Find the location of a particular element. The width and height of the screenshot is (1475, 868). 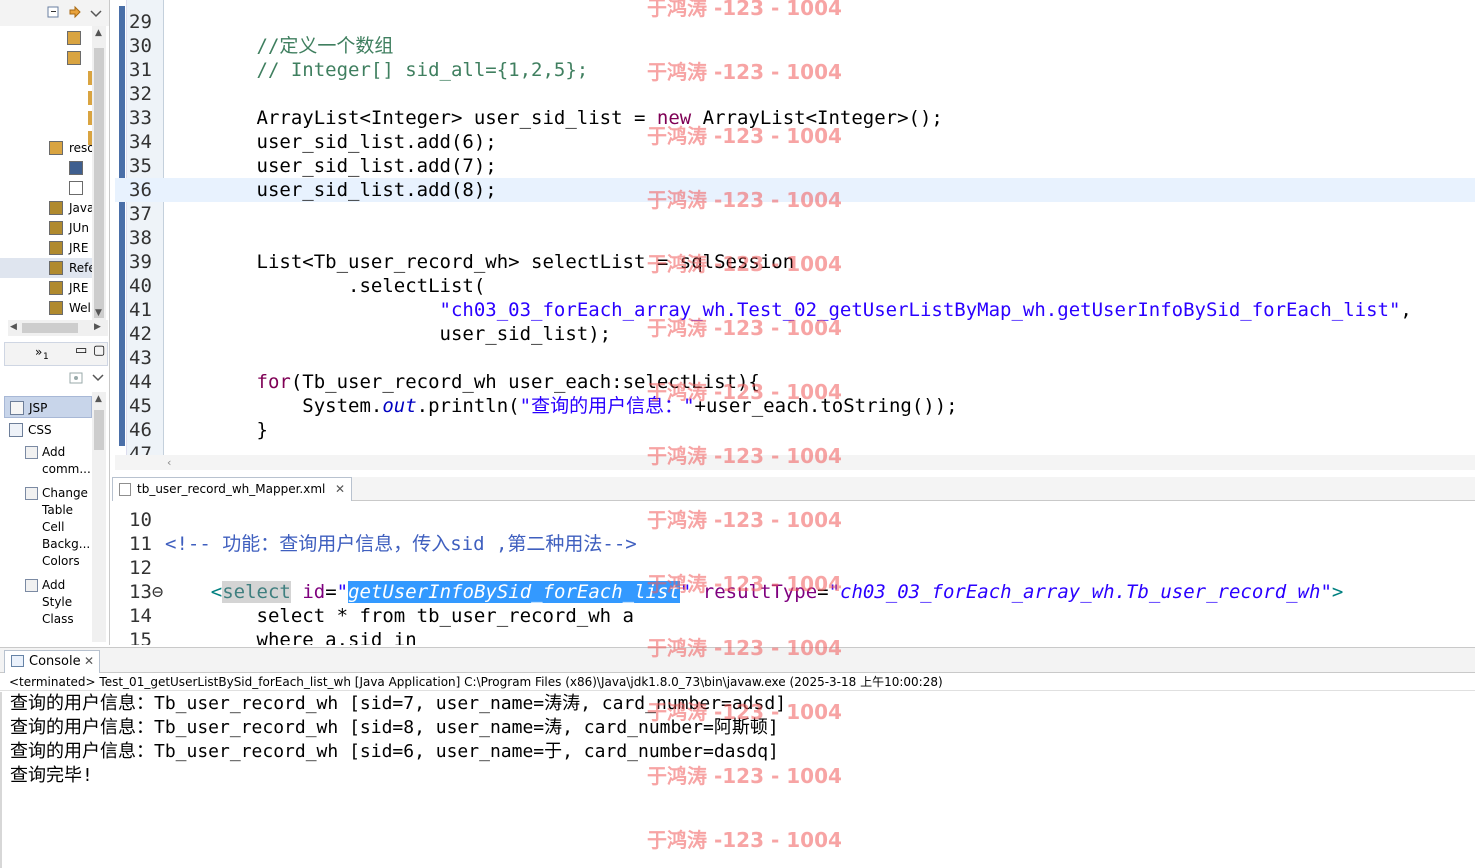

code-text: .selectList( is located at coordinates (820, 286).